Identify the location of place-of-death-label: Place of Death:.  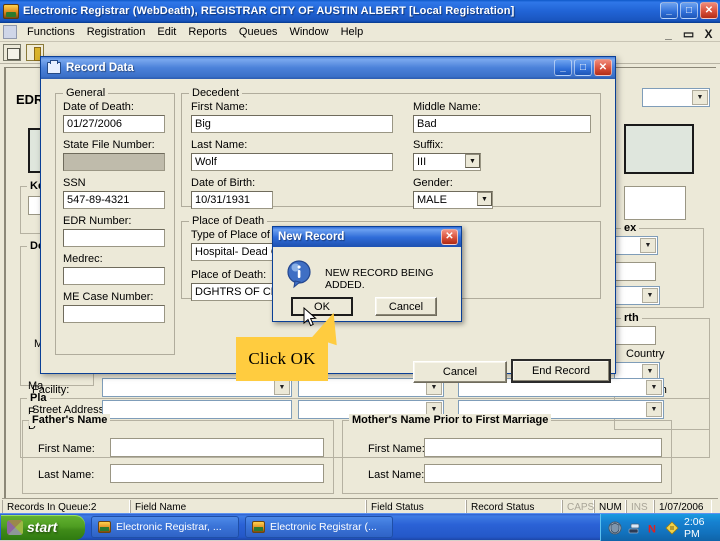
(229, 275).